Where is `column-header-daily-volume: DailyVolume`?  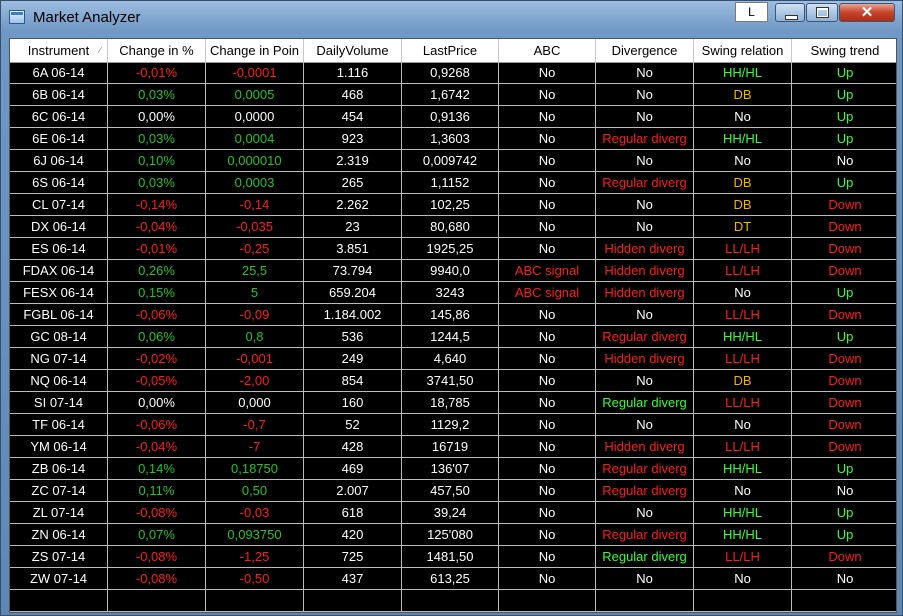
column-header-daily-volume: DailyVolume is located at coordinates (353, 50).